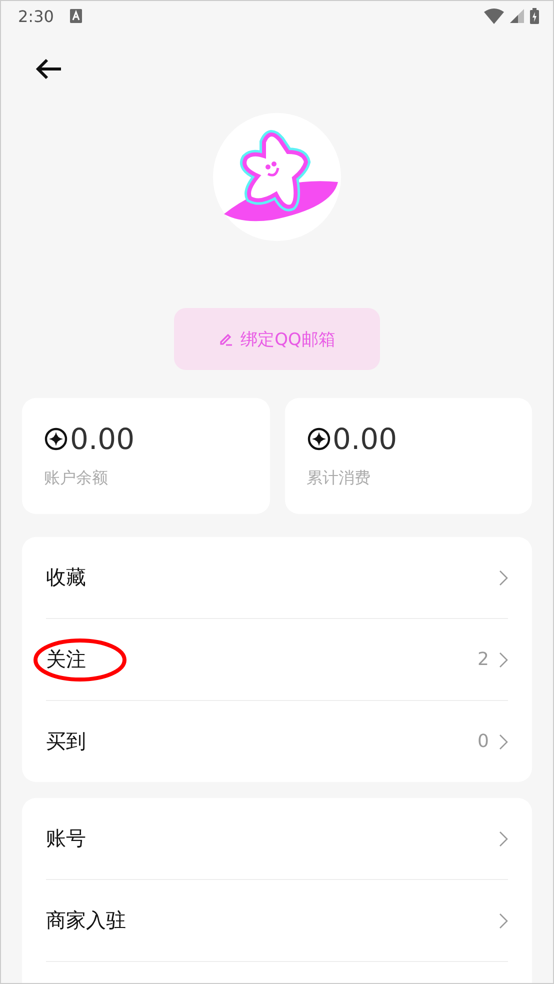  Describe the element at coordinates (225, 339) in the screenshot. I see `pencil-icon` at that location.